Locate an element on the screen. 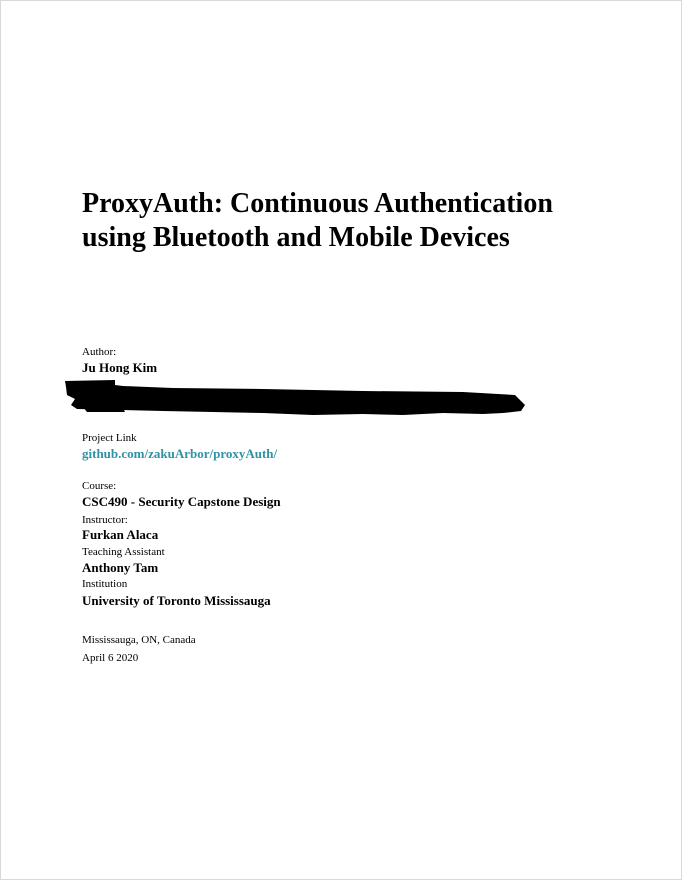  project-link: github.com/zakuArbor/proxyAuth/ is located at coordinates (179, 453).